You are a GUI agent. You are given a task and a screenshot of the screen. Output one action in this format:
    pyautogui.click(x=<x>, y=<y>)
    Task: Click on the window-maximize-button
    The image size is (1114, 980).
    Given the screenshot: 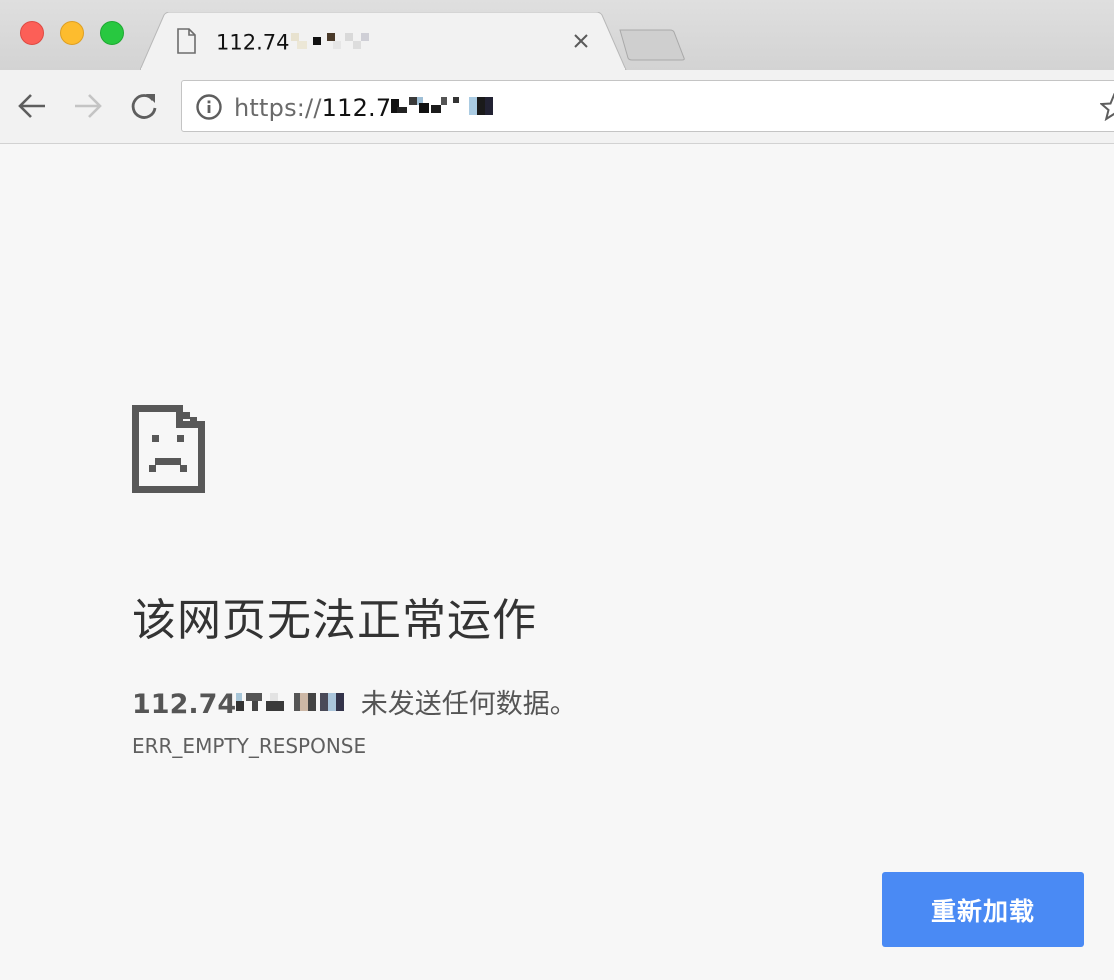 What is the action you would take?
    pyautogui.click(x=112, y=33)
    